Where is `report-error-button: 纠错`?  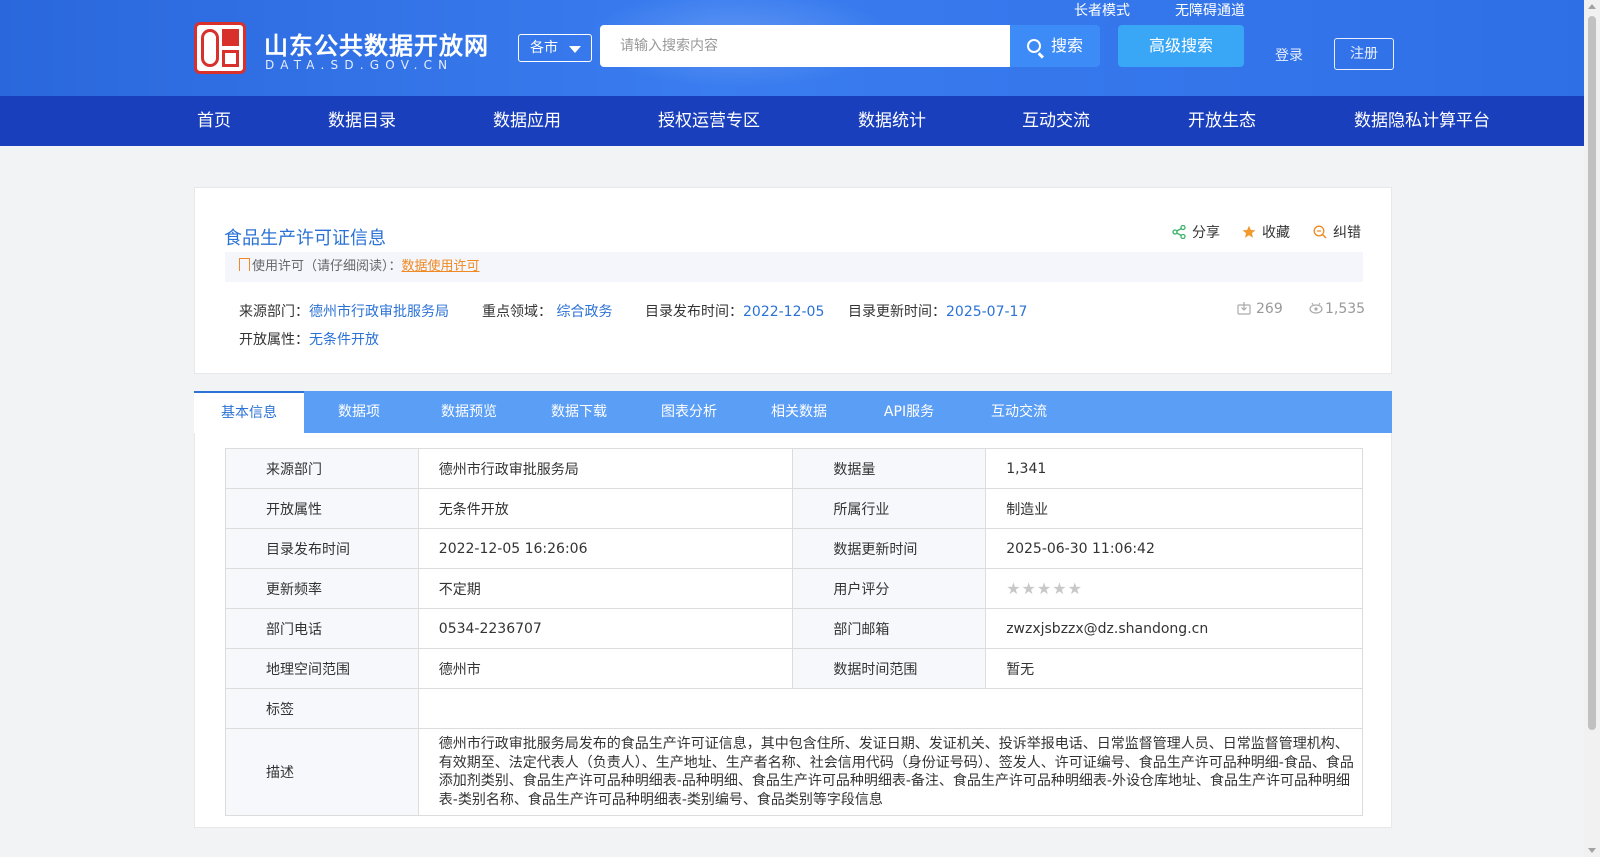
report-error-button: 纠错 is located at coordinates (1337, 232).